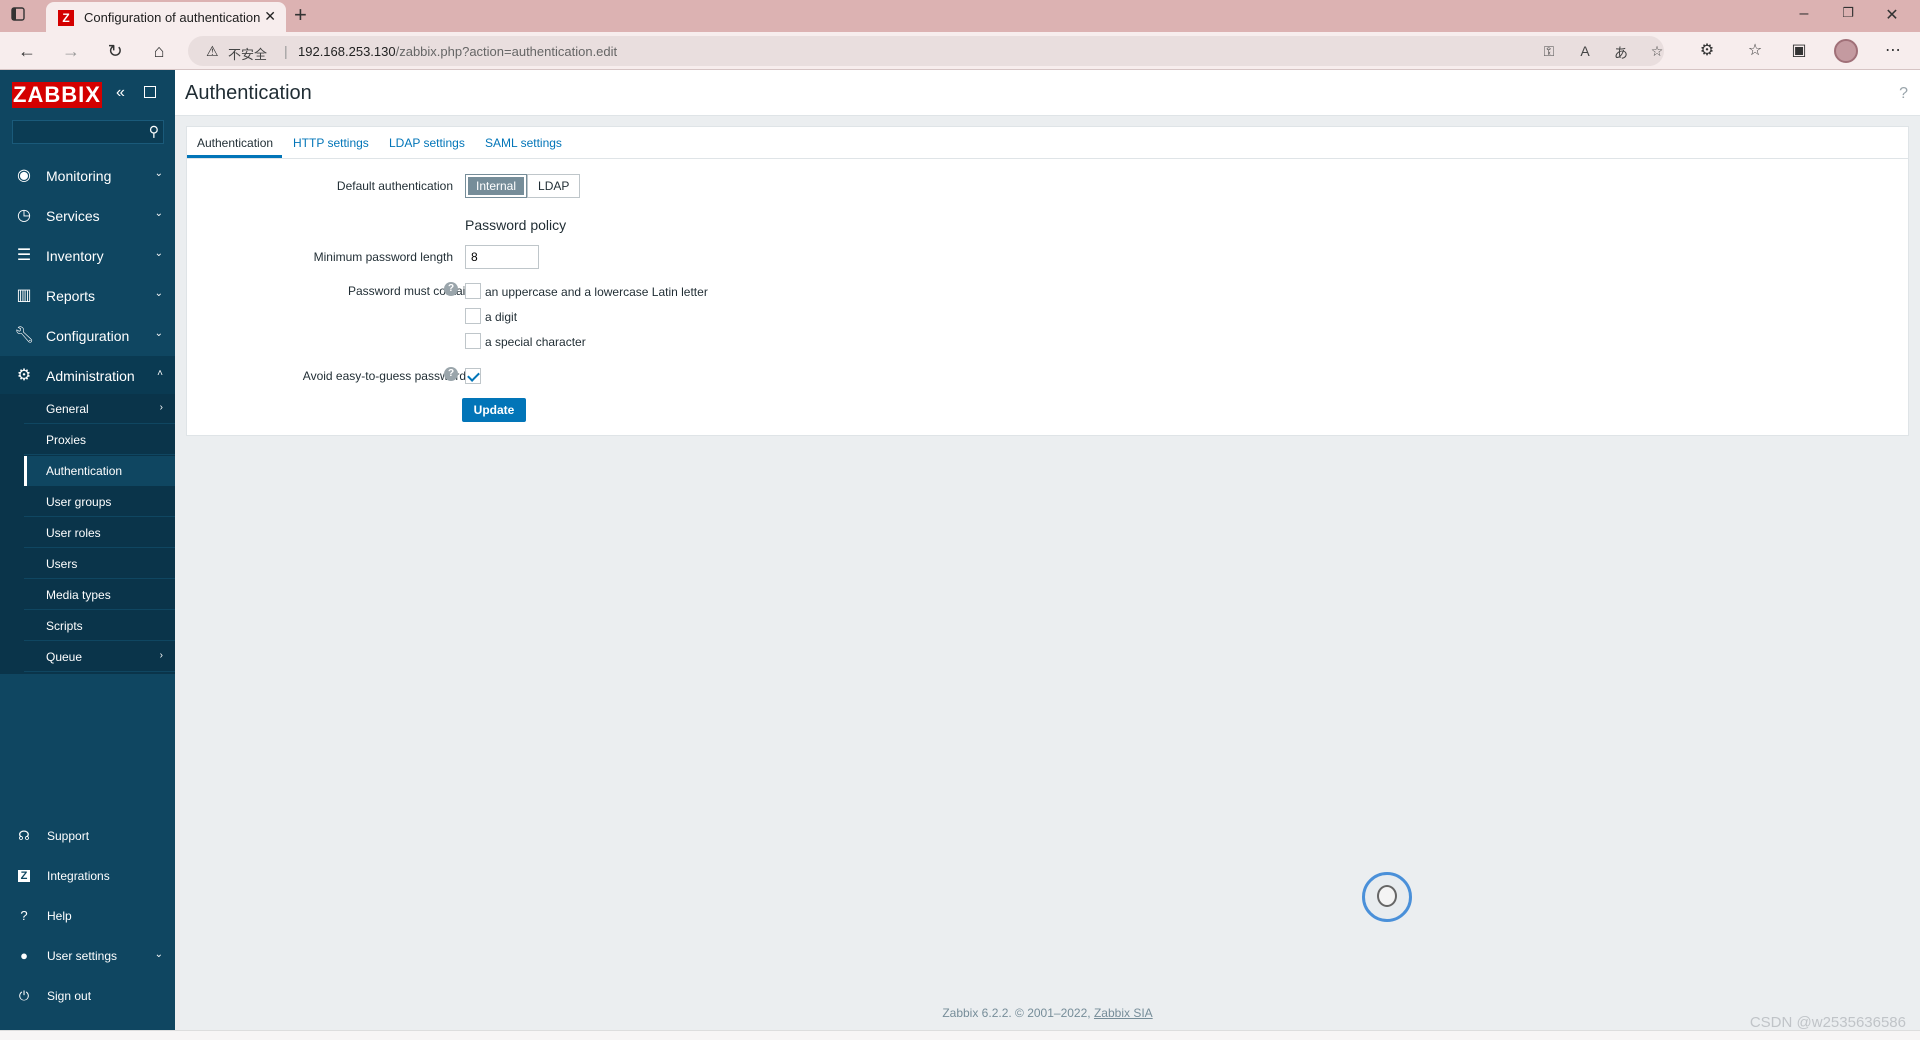  I want to click on translate-icon: あ, so click(1621, 53).